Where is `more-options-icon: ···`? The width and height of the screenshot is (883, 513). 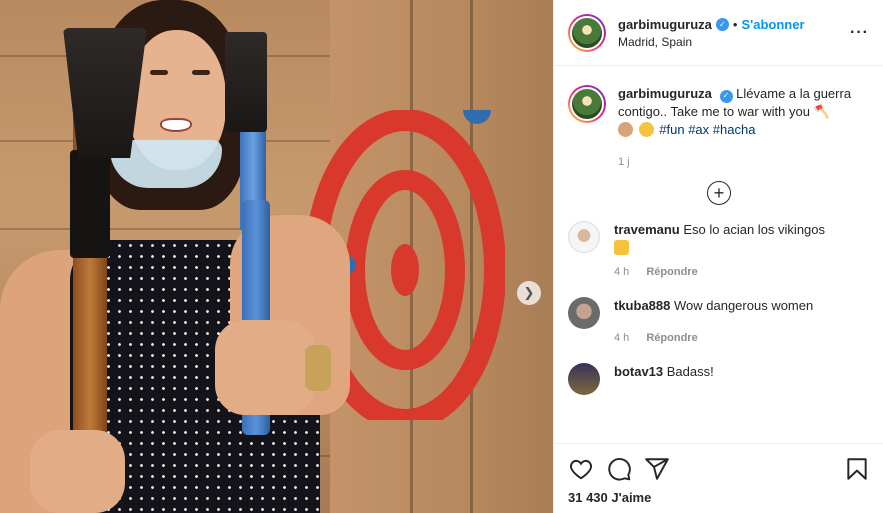 more-options-icon: ··· is located at coordinates (859, 33).